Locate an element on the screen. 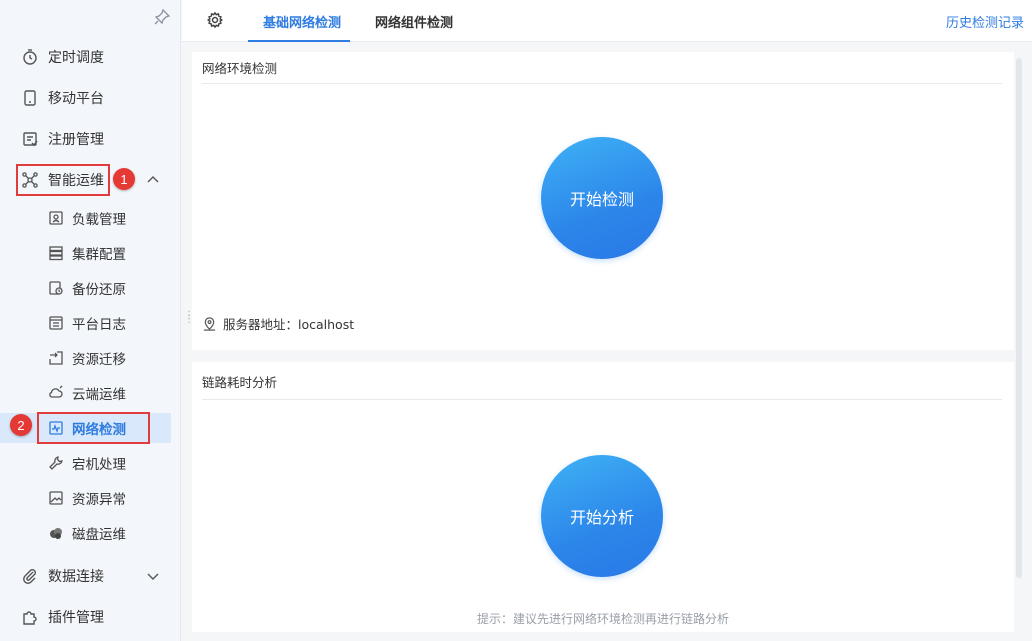  pin-icon is located at coordinates (162, 17).